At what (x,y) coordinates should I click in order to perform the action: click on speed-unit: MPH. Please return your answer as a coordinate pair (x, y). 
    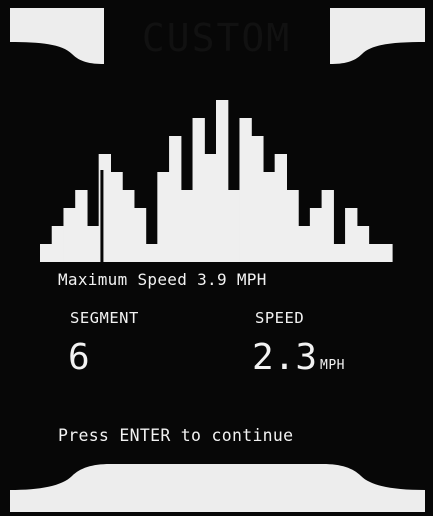
    Looking at the image, I should click on (333, 365).